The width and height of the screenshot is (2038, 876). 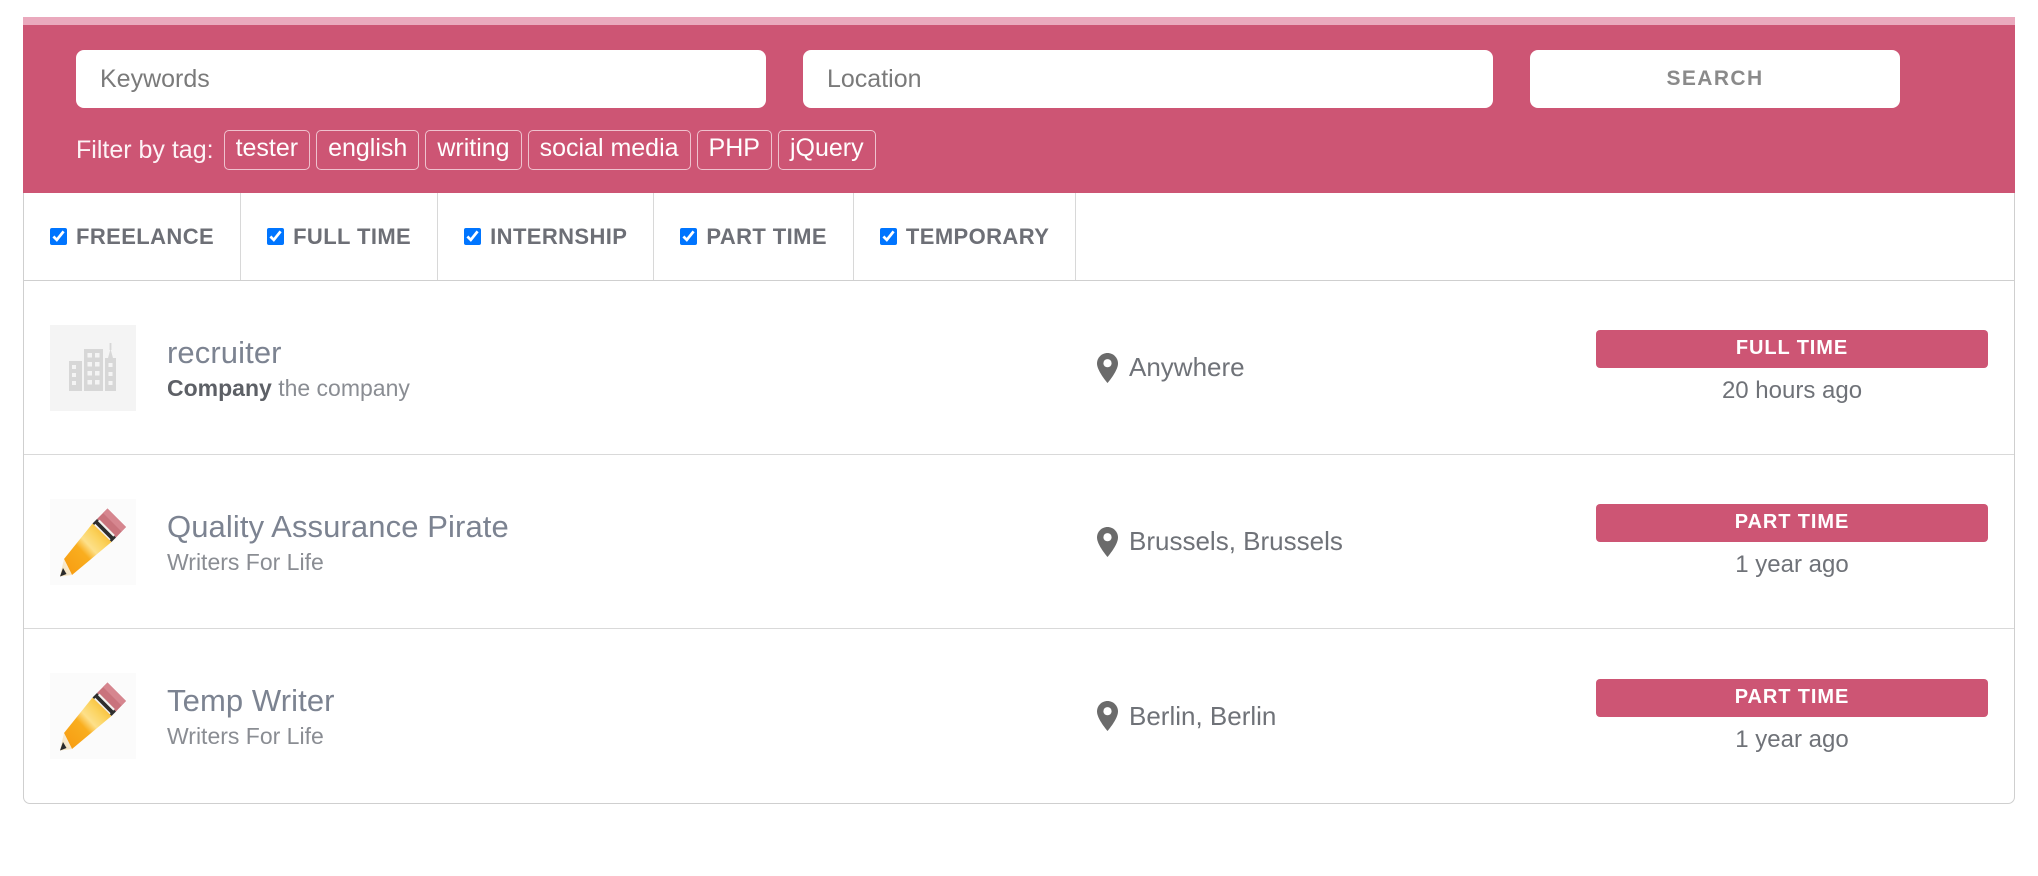 What do you see at coordinates (368, 150) in the screenshot?
I see `tag-pill-english: english` at bounding box center [368, 150].